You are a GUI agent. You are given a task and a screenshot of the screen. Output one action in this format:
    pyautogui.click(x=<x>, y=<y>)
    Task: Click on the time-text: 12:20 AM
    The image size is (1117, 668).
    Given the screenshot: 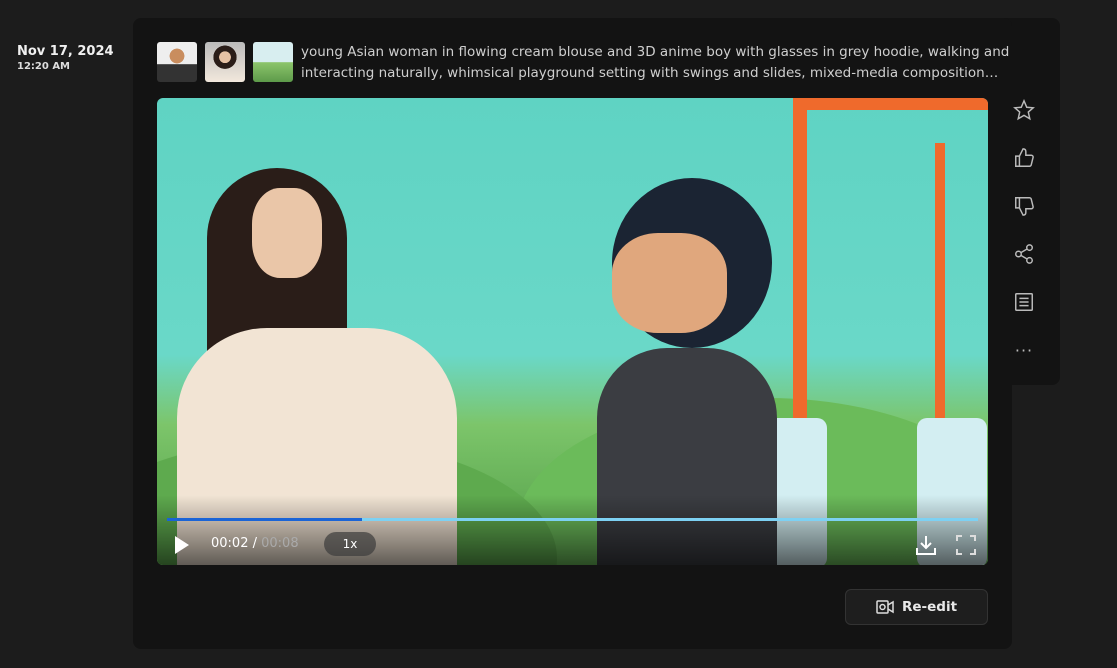 What is the action you would take?
    pyautogui.click(x=44, y=66)
    